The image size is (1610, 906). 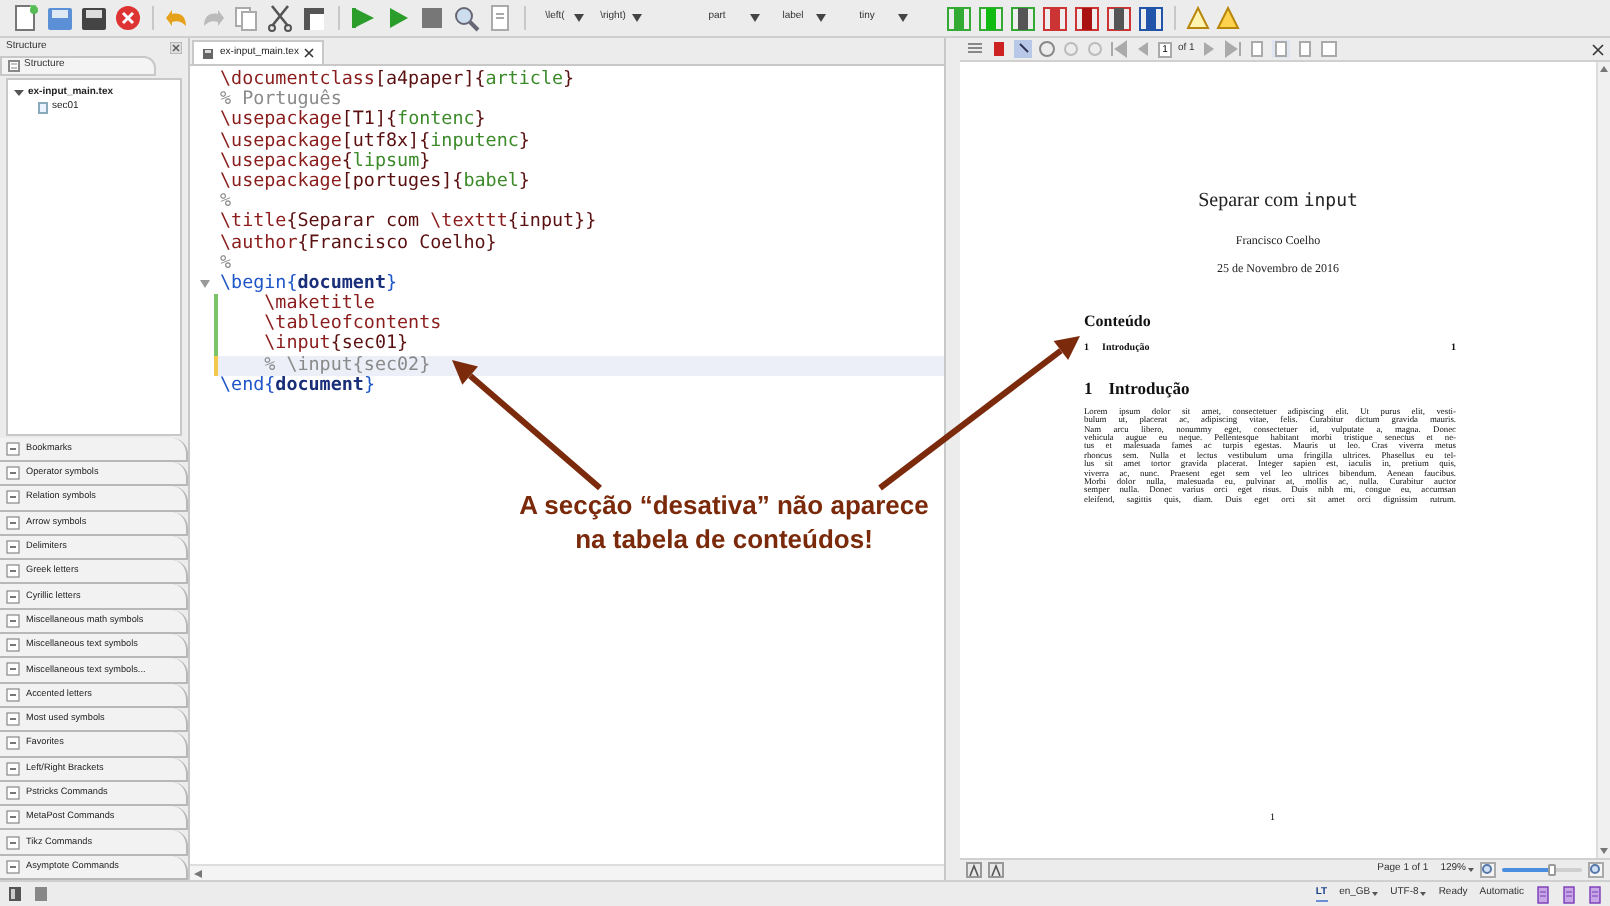 I want to click on annotation-text: A secção “desativa” não aparece, so click(x=724, y=505).